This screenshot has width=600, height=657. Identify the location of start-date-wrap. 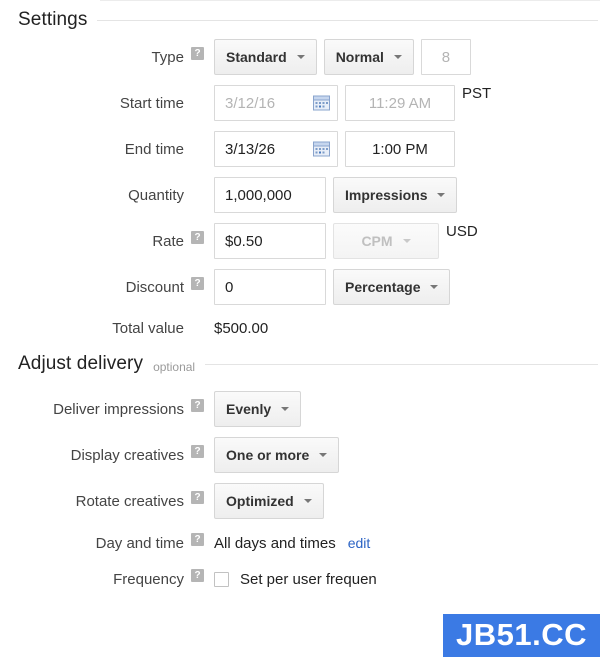
(276, 103).